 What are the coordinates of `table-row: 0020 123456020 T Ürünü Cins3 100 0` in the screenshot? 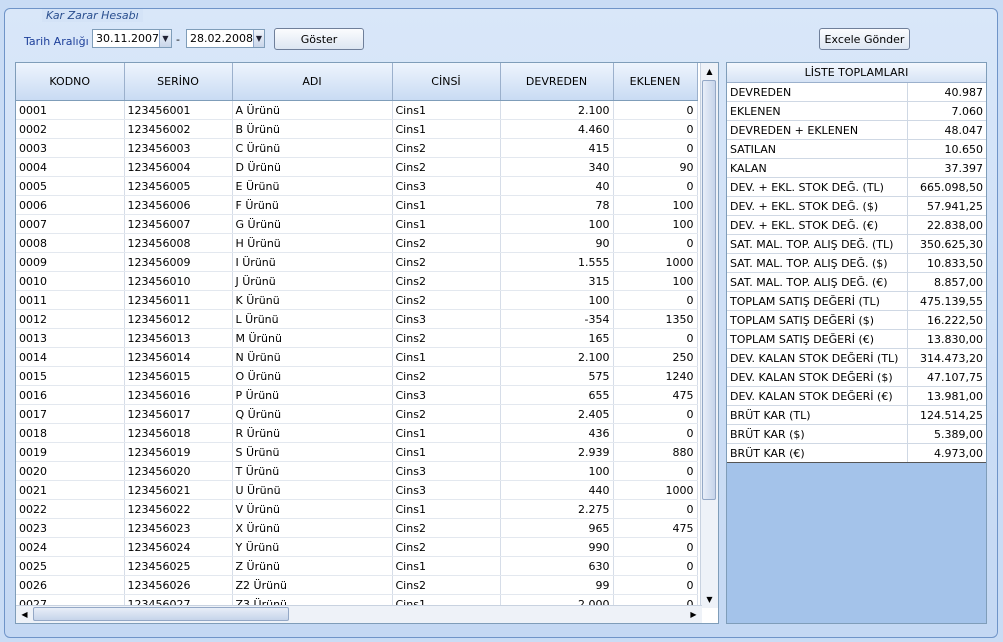 It's located at (357, 471).